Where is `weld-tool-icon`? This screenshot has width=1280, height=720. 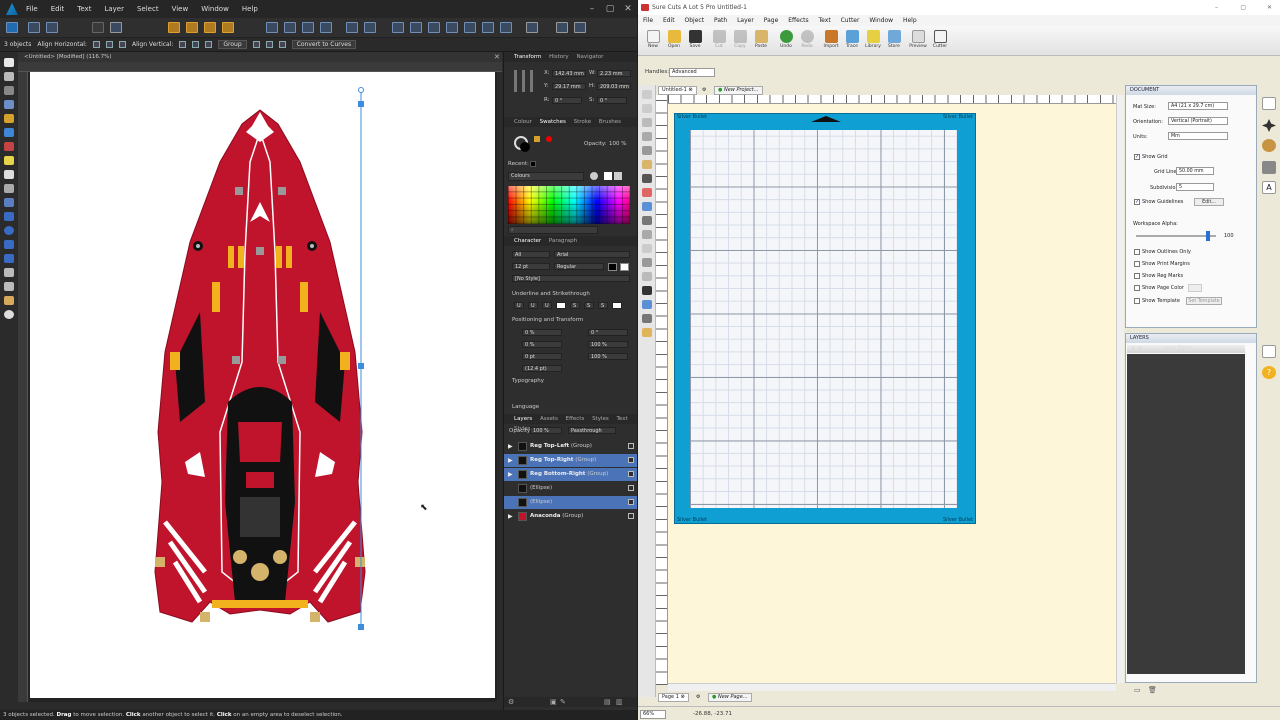
weld-tool-icon is located at coordinates (647, 304).